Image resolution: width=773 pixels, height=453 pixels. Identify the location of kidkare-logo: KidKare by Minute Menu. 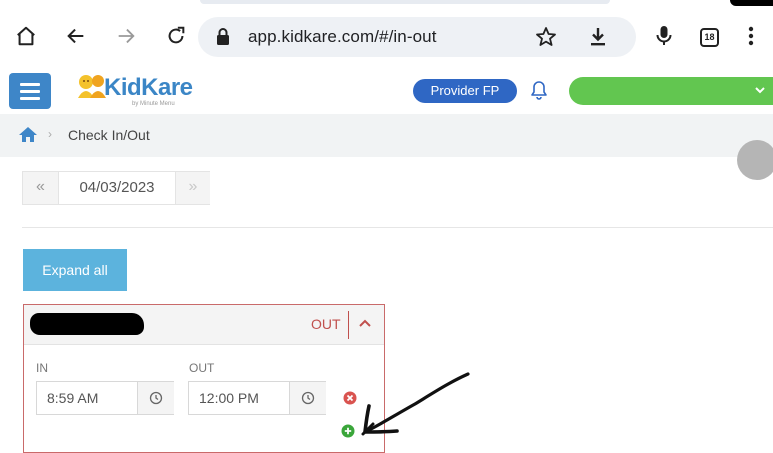
(144, 91).